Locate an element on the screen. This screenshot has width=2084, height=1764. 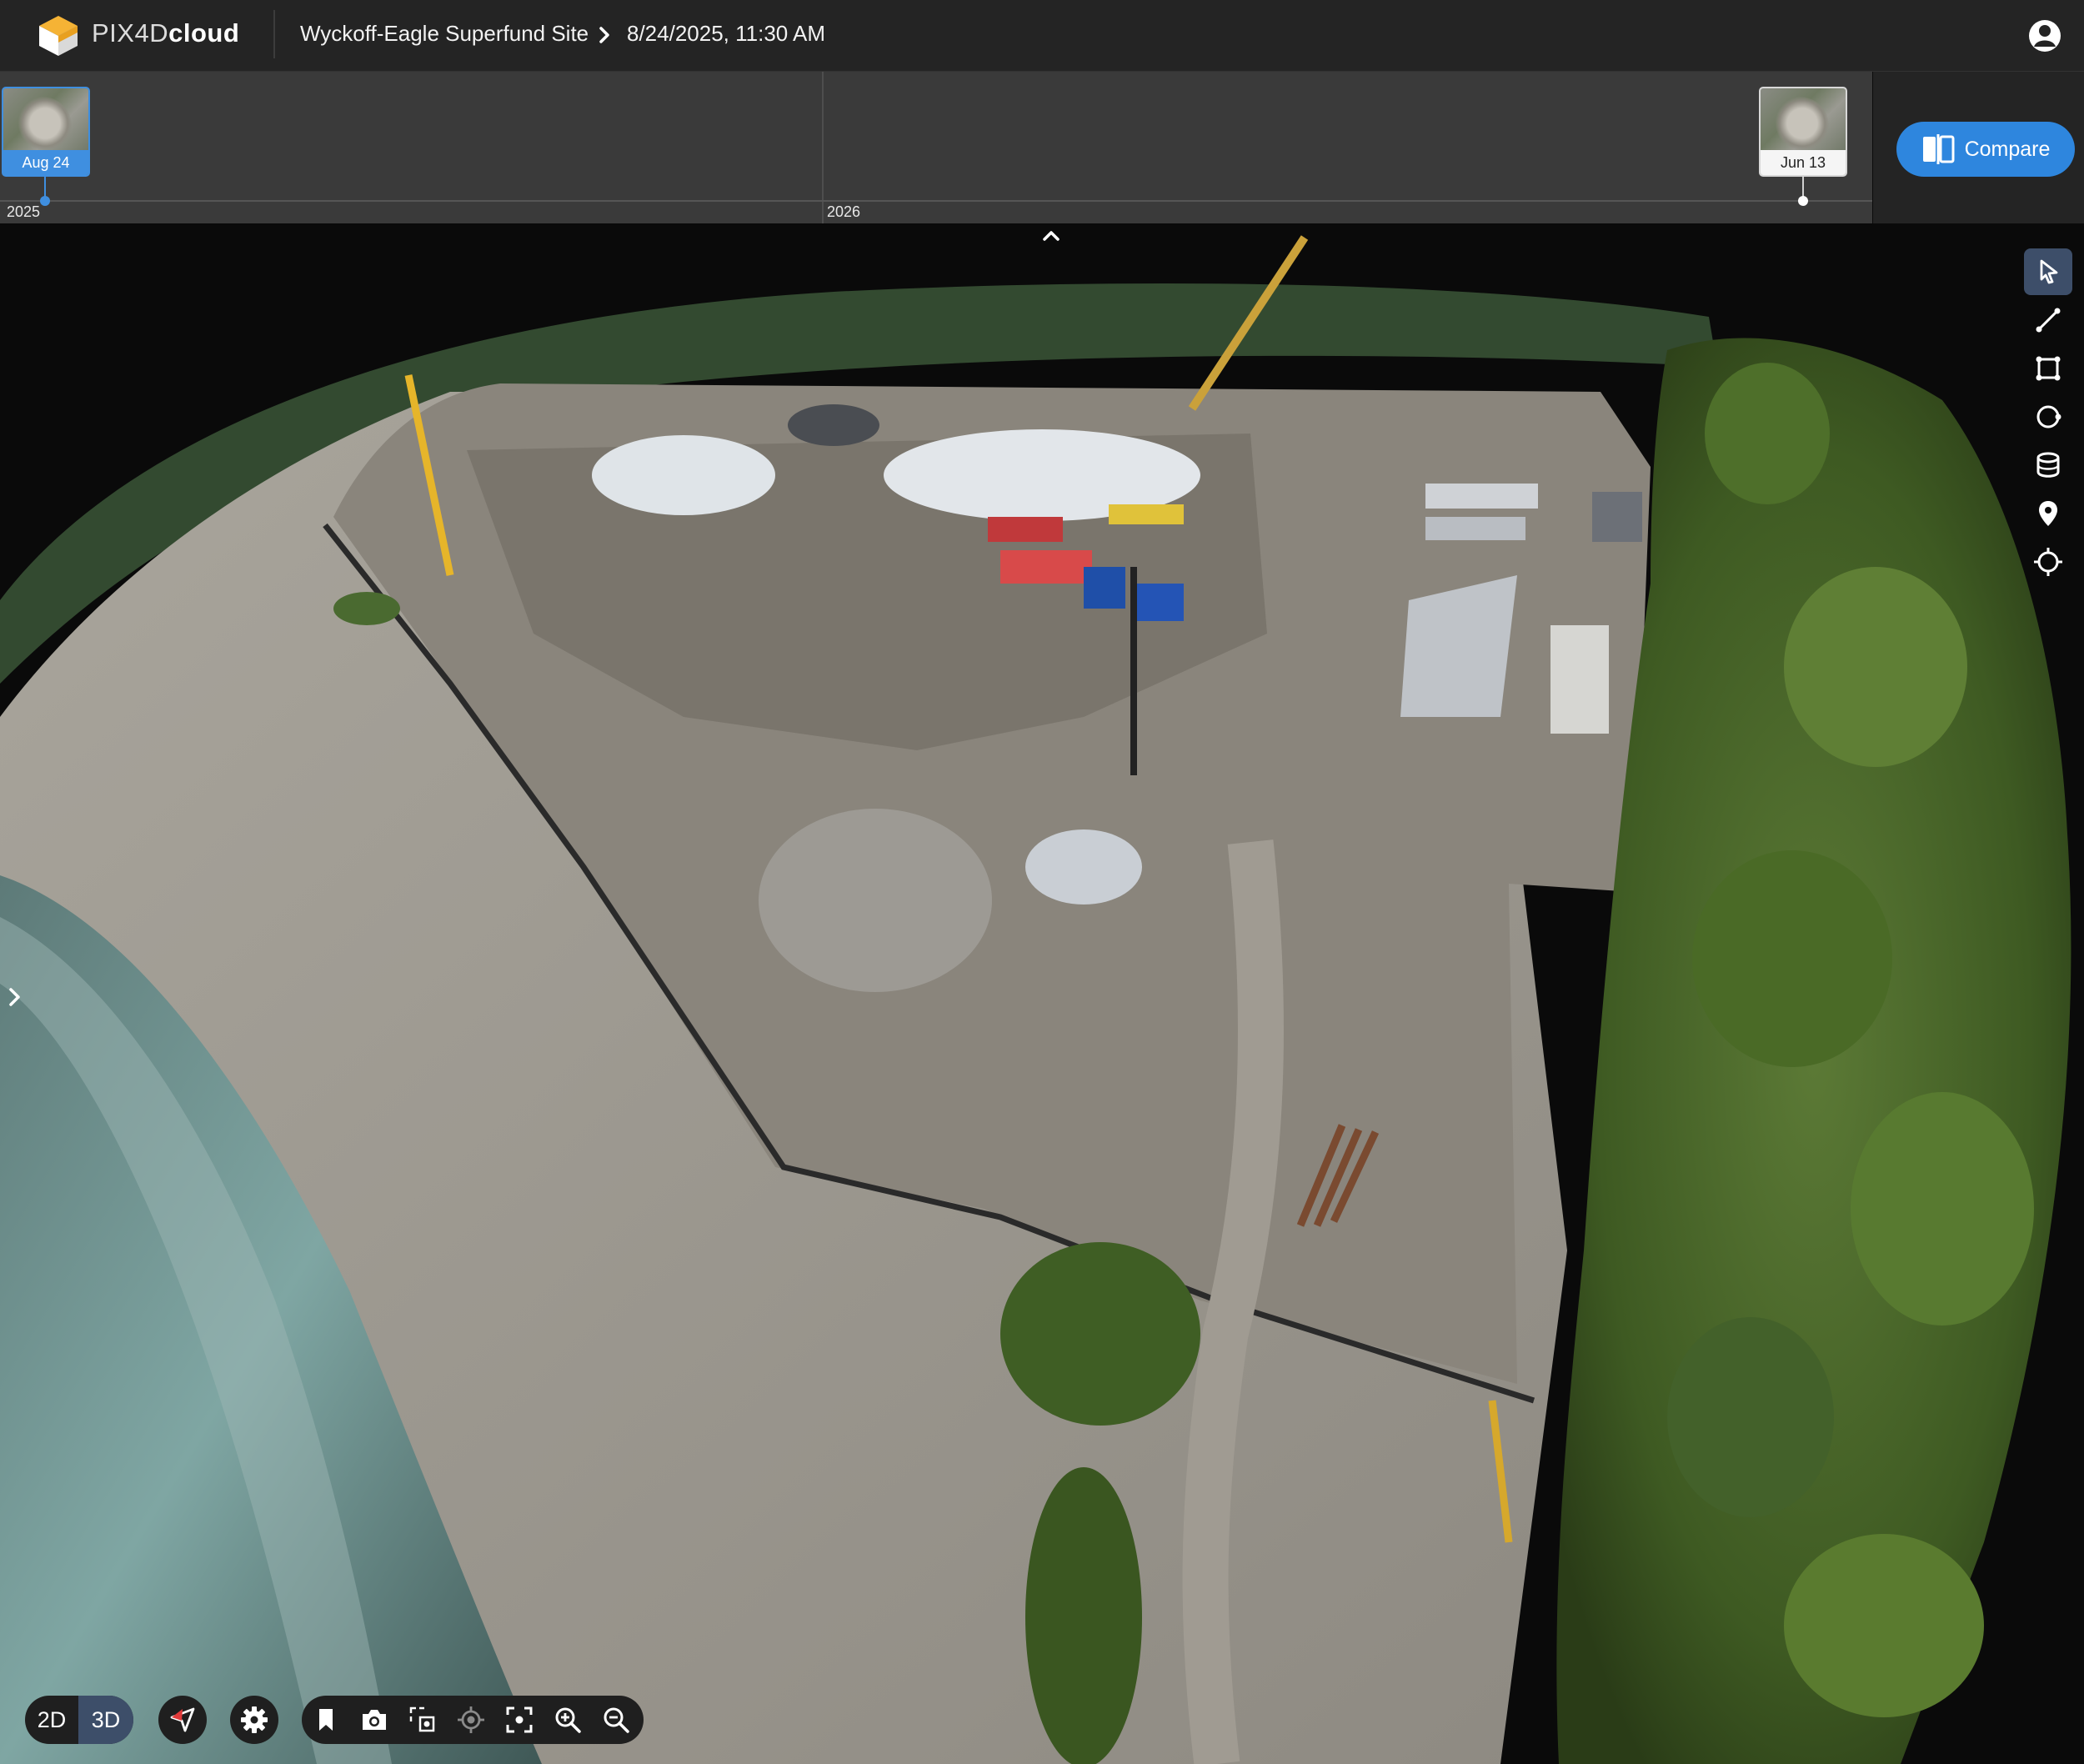
polyline-tool is located at coordinates (2048, 320).